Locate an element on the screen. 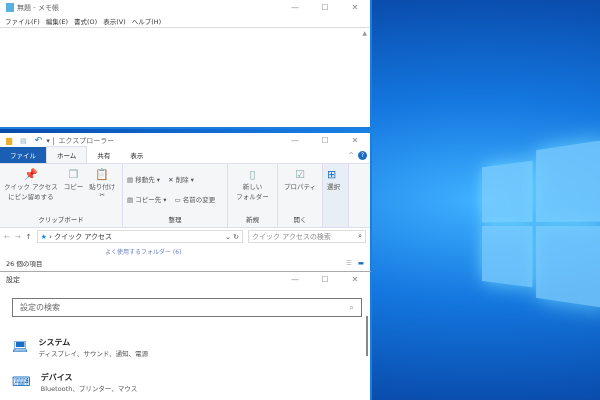 Image resolution: width=600 pixels, height=400 pixels. collapse-ribbon-icon: ^ is located at coordinates (351, 155).